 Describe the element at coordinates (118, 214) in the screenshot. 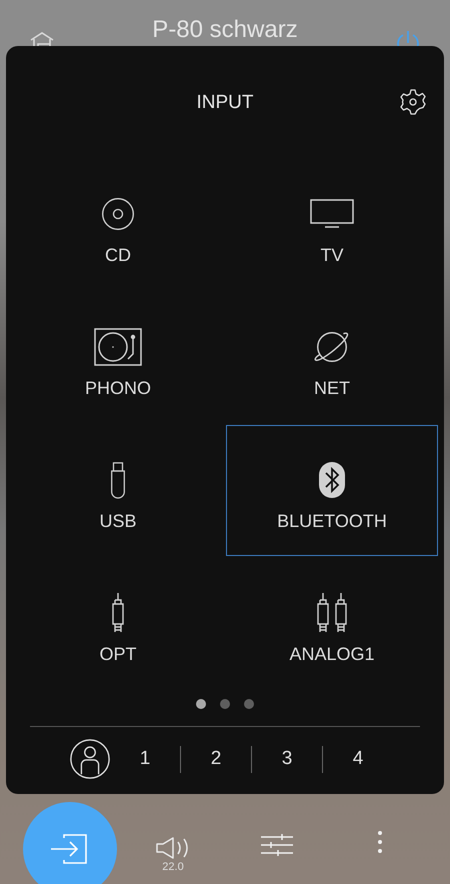

I see `disc-icon` at that location.